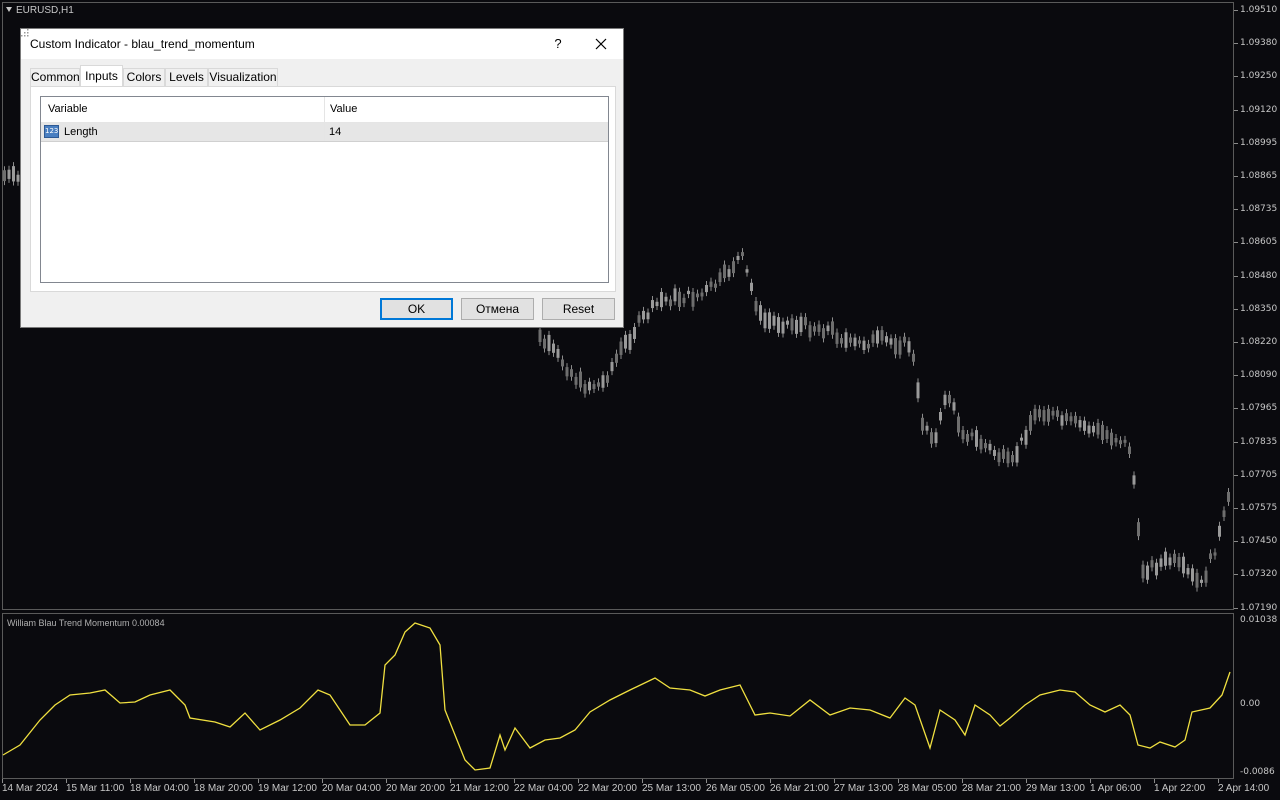 The height and width of the screenshot is (800, 1280). I want to click on tab-inputs: Inputs, so click(101, 76).